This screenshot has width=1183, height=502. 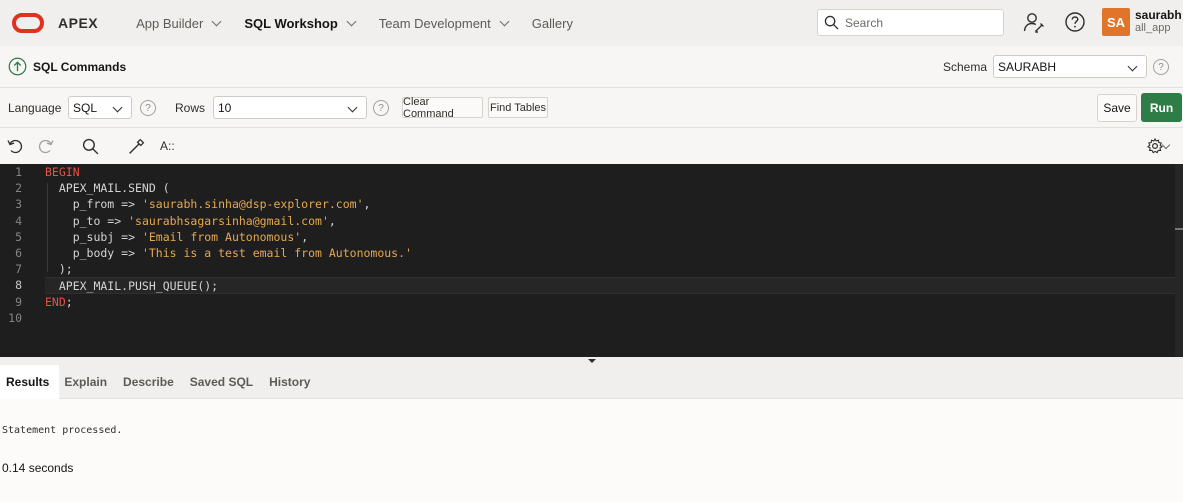 I want to click on help-icon, so click(x=1075, y=22).